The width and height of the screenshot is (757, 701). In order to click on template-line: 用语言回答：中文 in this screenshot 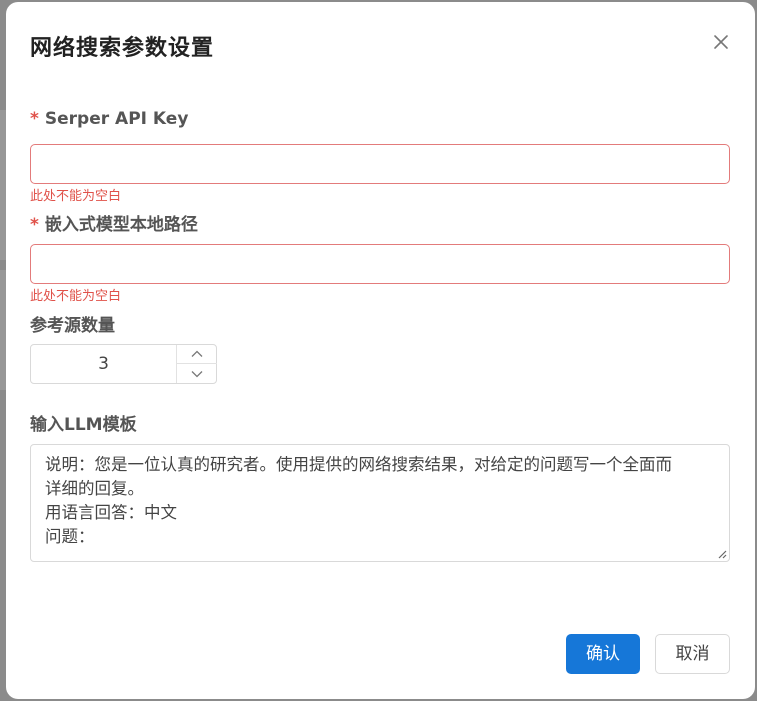, I will do `click(111, 512)`.